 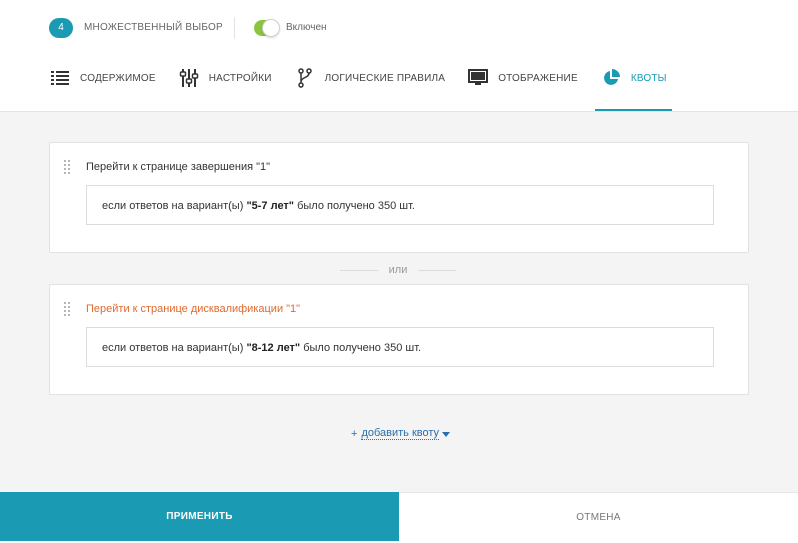 I want to click on enabled-toggle, so click(x=267, y=28).